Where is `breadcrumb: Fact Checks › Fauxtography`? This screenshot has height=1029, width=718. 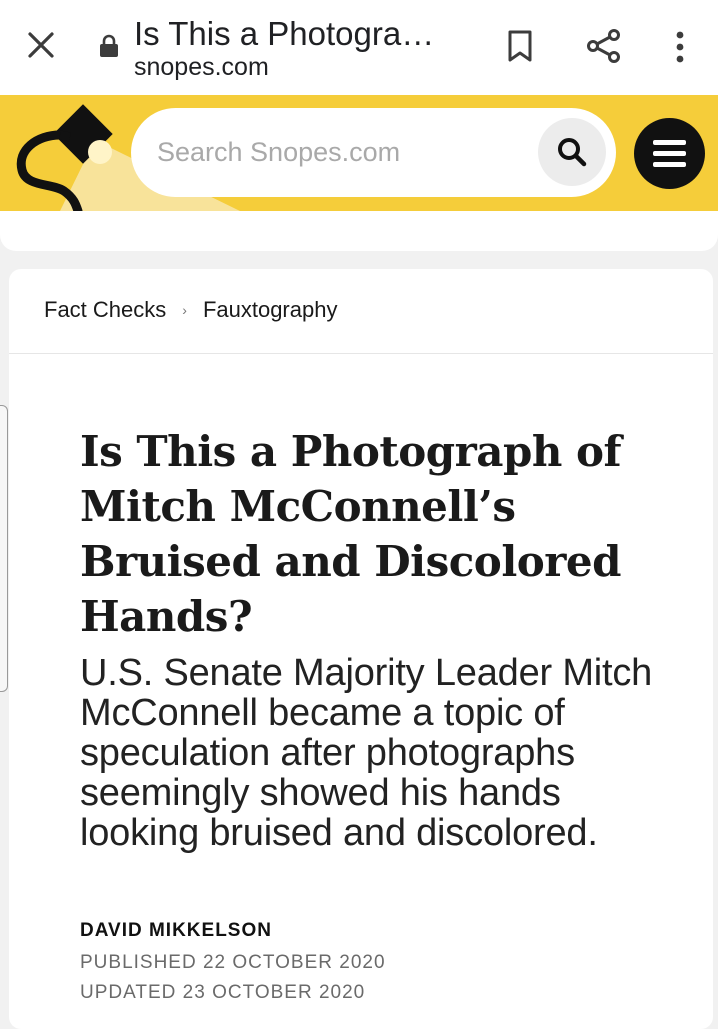
breadcrumb: Fact Checks › Fauxtography is located at coordinates (190, 310).